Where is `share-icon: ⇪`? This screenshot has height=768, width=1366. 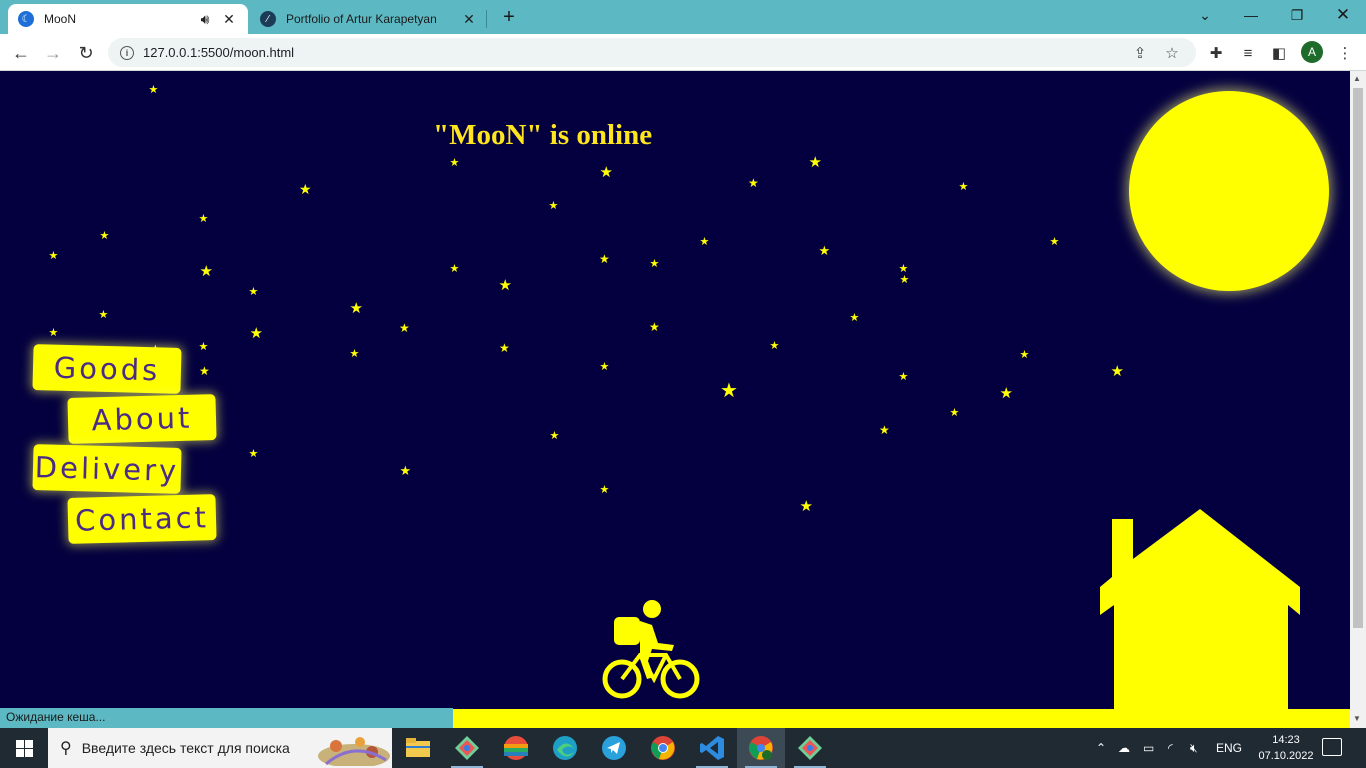
share-icon: ⇪ is located at coordinates (1140, 53).